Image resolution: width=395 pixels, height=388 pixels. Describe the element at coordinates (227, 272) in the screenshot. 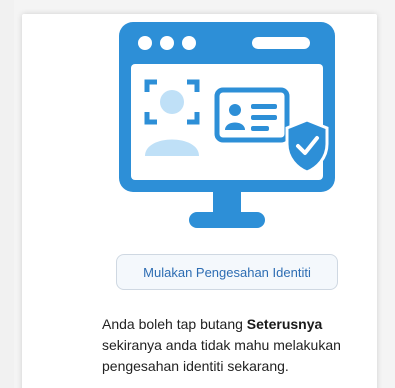

I see `start-identity-verification-button: Mulakan Pengesahan Identiti` at that location.